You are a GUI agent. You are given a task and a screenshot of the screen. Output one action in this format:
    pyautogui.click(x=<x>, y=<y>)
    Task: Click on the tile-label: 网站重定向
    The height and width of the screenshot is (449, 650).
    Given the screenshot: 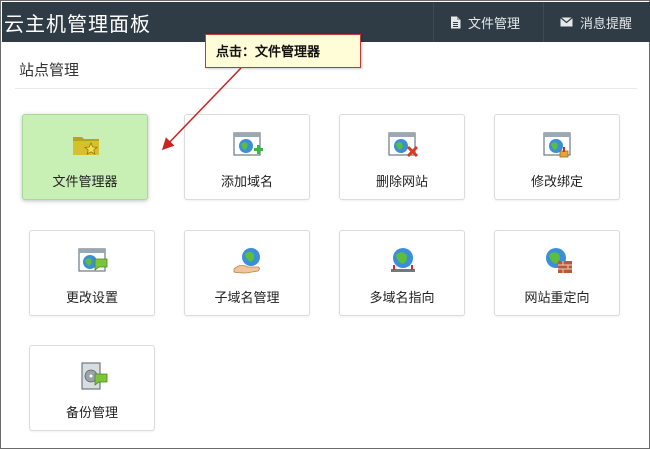 What is the action you would take?
    pyautogui.click(x=557, y=298)
    